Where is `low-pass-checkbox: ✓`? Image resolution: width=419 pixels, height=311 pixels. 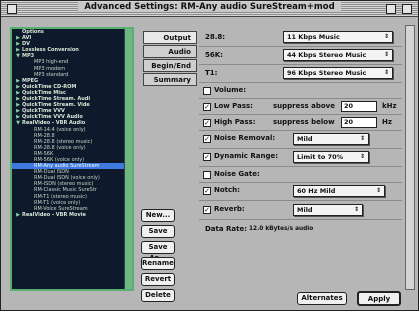 low-pass-checkbox: ✓ is located at coordinates (207, 107).